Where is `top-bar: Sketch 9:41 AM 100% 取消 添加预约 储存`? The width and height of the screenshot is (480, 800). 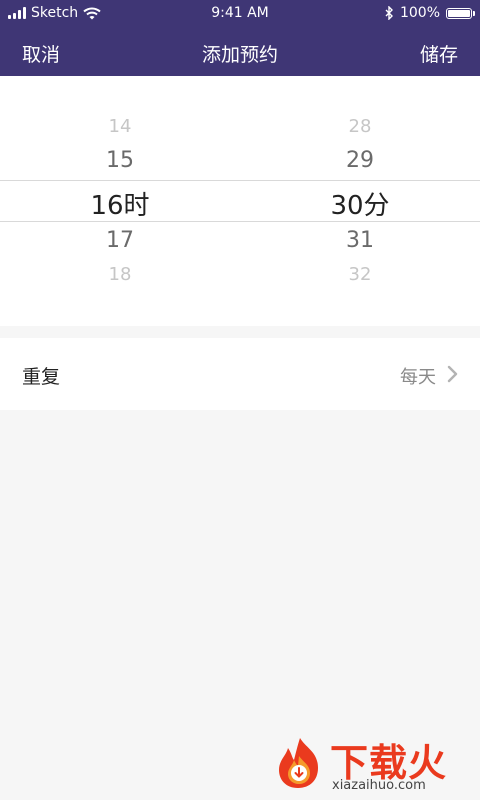
top-bar: Sketch 9:41 AM 100% 取消 添加预约 储存 is located at coordinates (240, 38).